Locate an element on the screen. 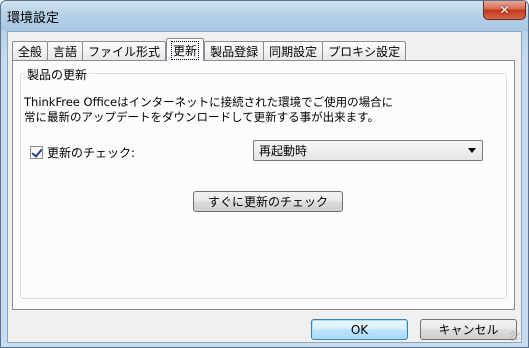  close-icon: ✕ is located at coordinates (504, 10).